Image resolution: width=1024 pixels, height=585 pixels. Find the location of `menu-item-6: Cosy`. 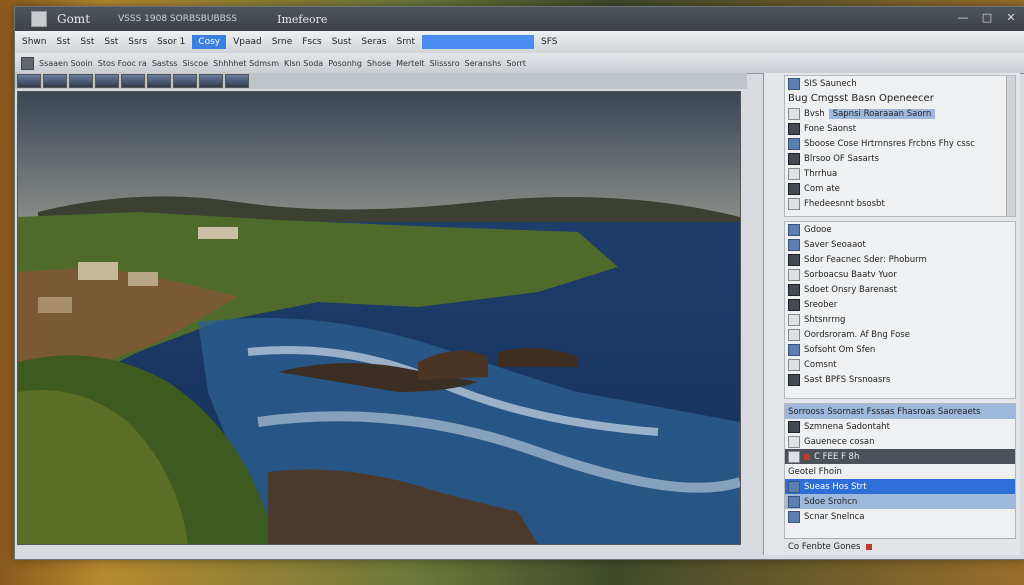

menu-item-6: Cosy is located at coordinates (209, 42).